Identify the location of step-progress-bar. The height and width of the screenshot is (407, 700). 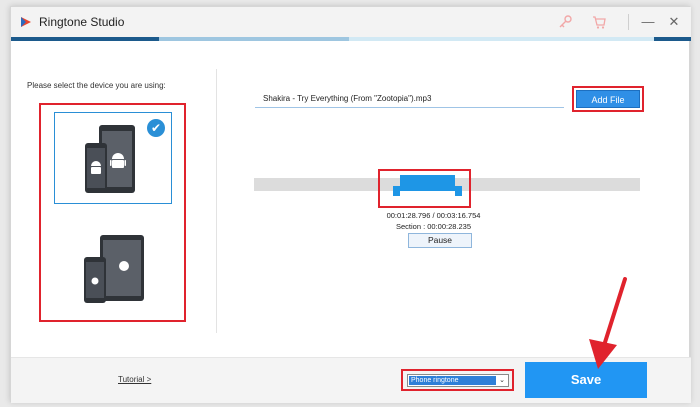
(351, 39).